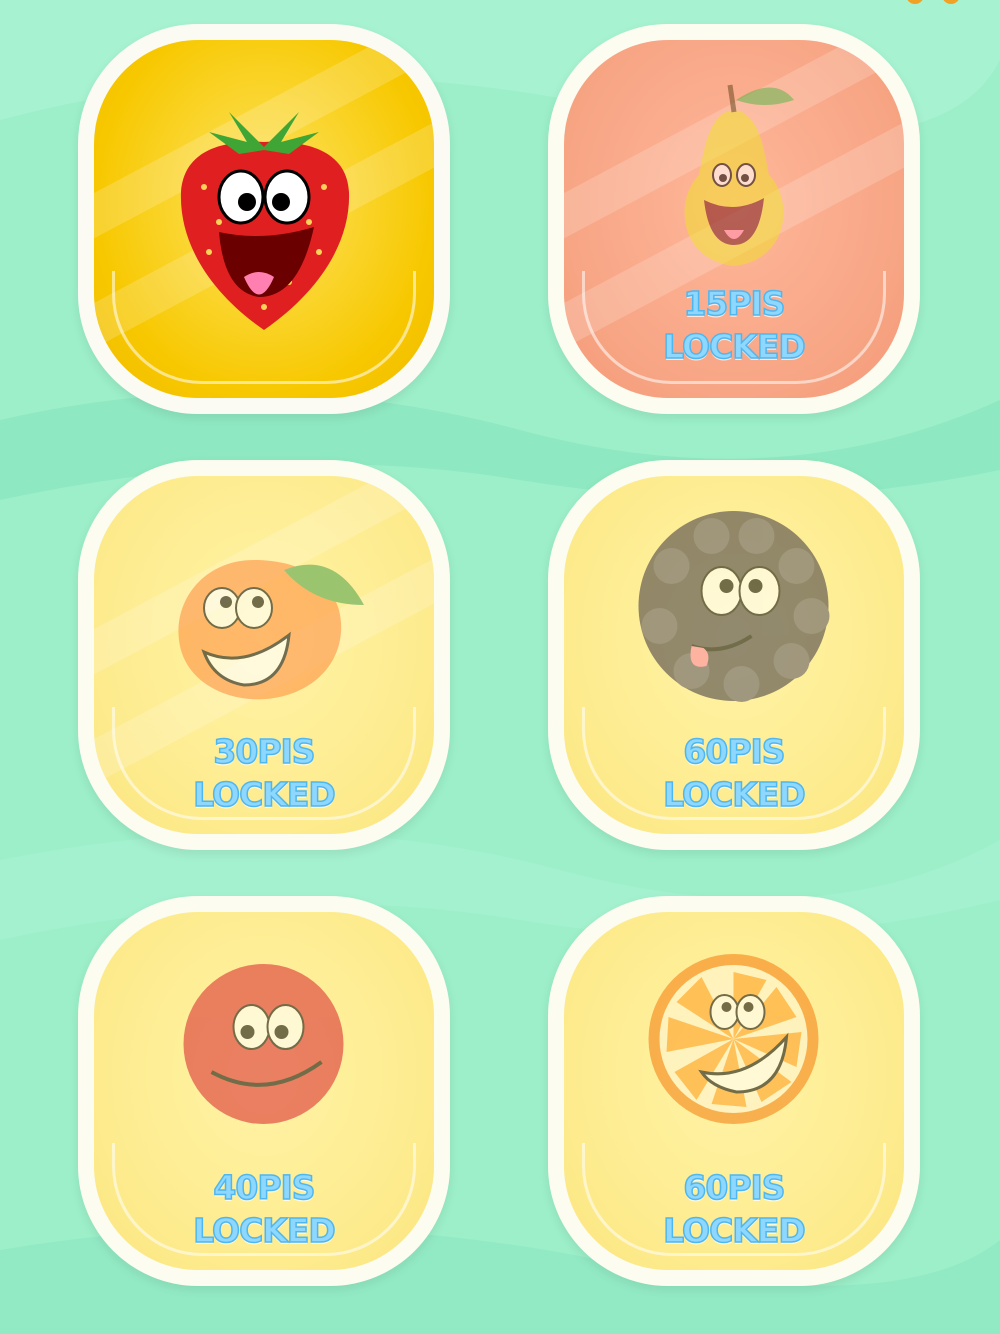 The height and width of the screenshot is (1334, 1000). Describe the element at coordinates (739, 175) in the screenshot. I see `pear-icon` at that location.